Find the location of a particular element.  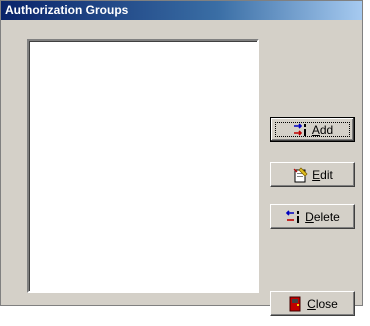

add-button: Add is located at coordinates (312, 129).